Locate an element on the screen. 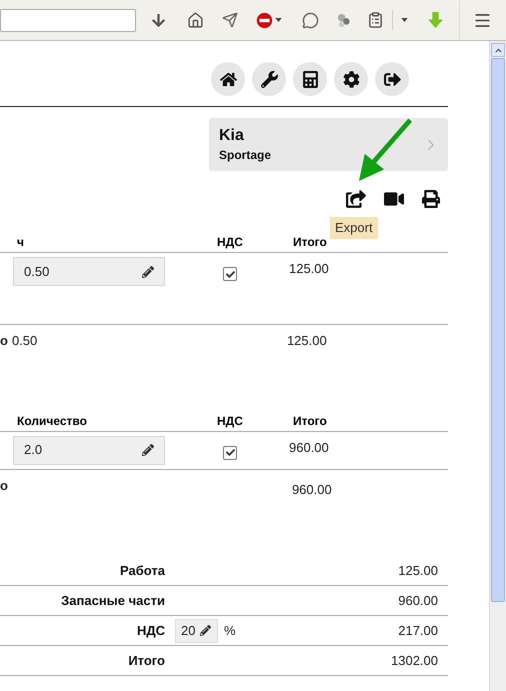 The width and height of the screenshot is (506, 691). input-field: 20 is located at coordinates (196, 630).